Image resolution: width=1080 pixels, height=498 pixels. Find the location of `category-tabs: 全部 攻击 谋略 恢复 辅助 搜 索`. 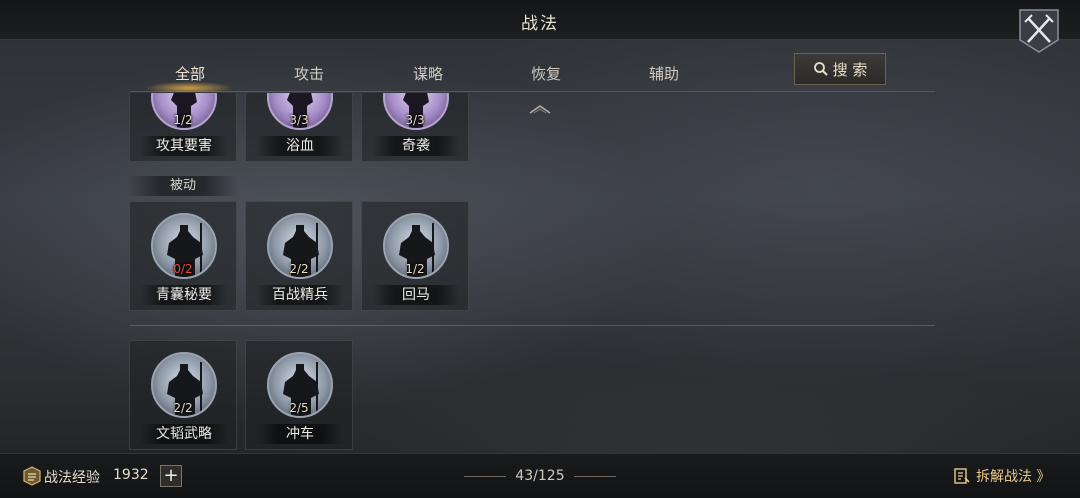

category-tabs: 全部 攻击 谋略 恢复 辅助 搜 索 is located at coordinates (532, 72).